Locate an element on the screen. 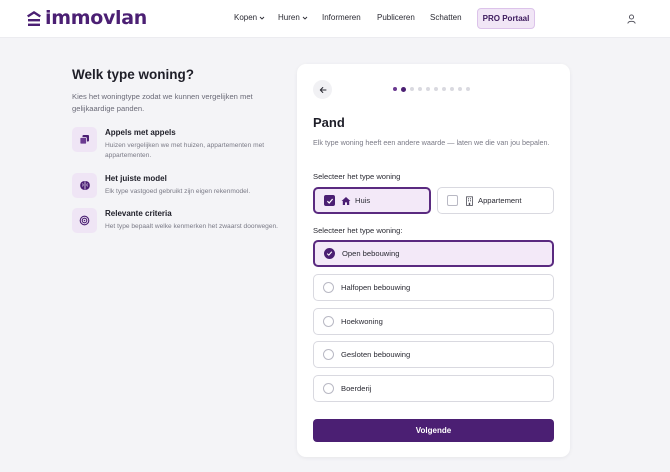  brain-icon is located at coordinates (84, 185).